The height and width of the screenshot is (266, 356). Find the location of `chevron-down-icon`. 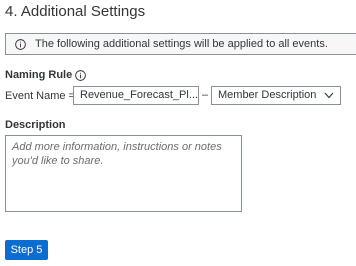

chevron-down-icon is located at coordinates (329, 95).